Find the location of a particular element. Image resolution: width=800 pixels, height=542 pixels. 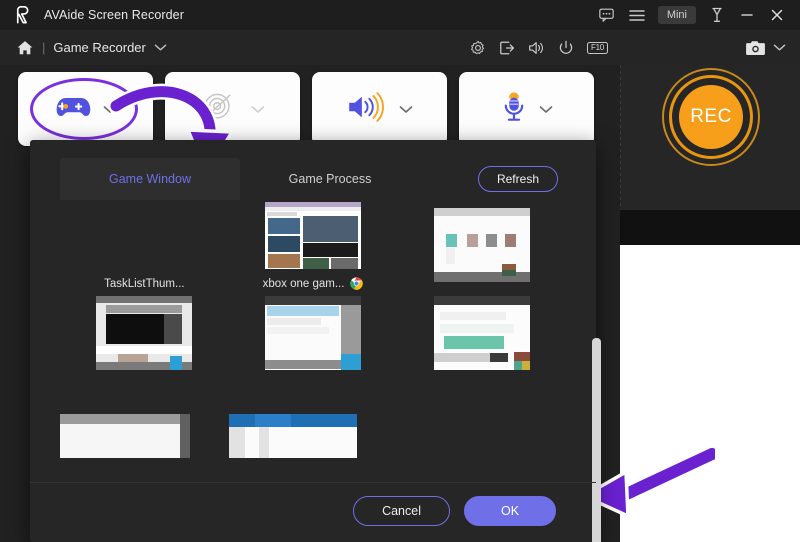

microphone-icon is located at coordinates (514, 109).